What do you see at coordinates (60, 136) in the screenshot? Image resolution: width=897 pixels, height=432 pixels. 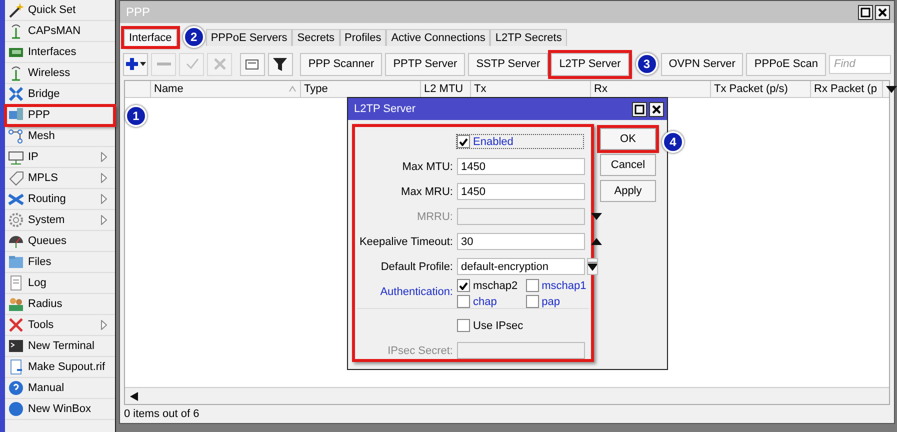 I see `sidebar-item: Mesh` at bounding box center [60, 136].